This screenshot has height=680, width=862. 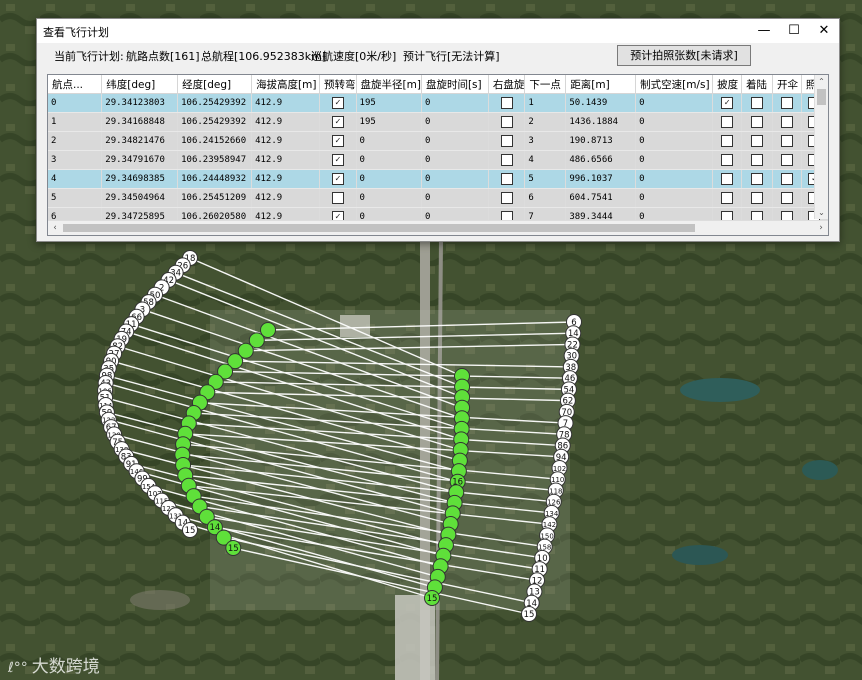 I want to click on table-cell: 106.24152660, so click(x=215, y=141).